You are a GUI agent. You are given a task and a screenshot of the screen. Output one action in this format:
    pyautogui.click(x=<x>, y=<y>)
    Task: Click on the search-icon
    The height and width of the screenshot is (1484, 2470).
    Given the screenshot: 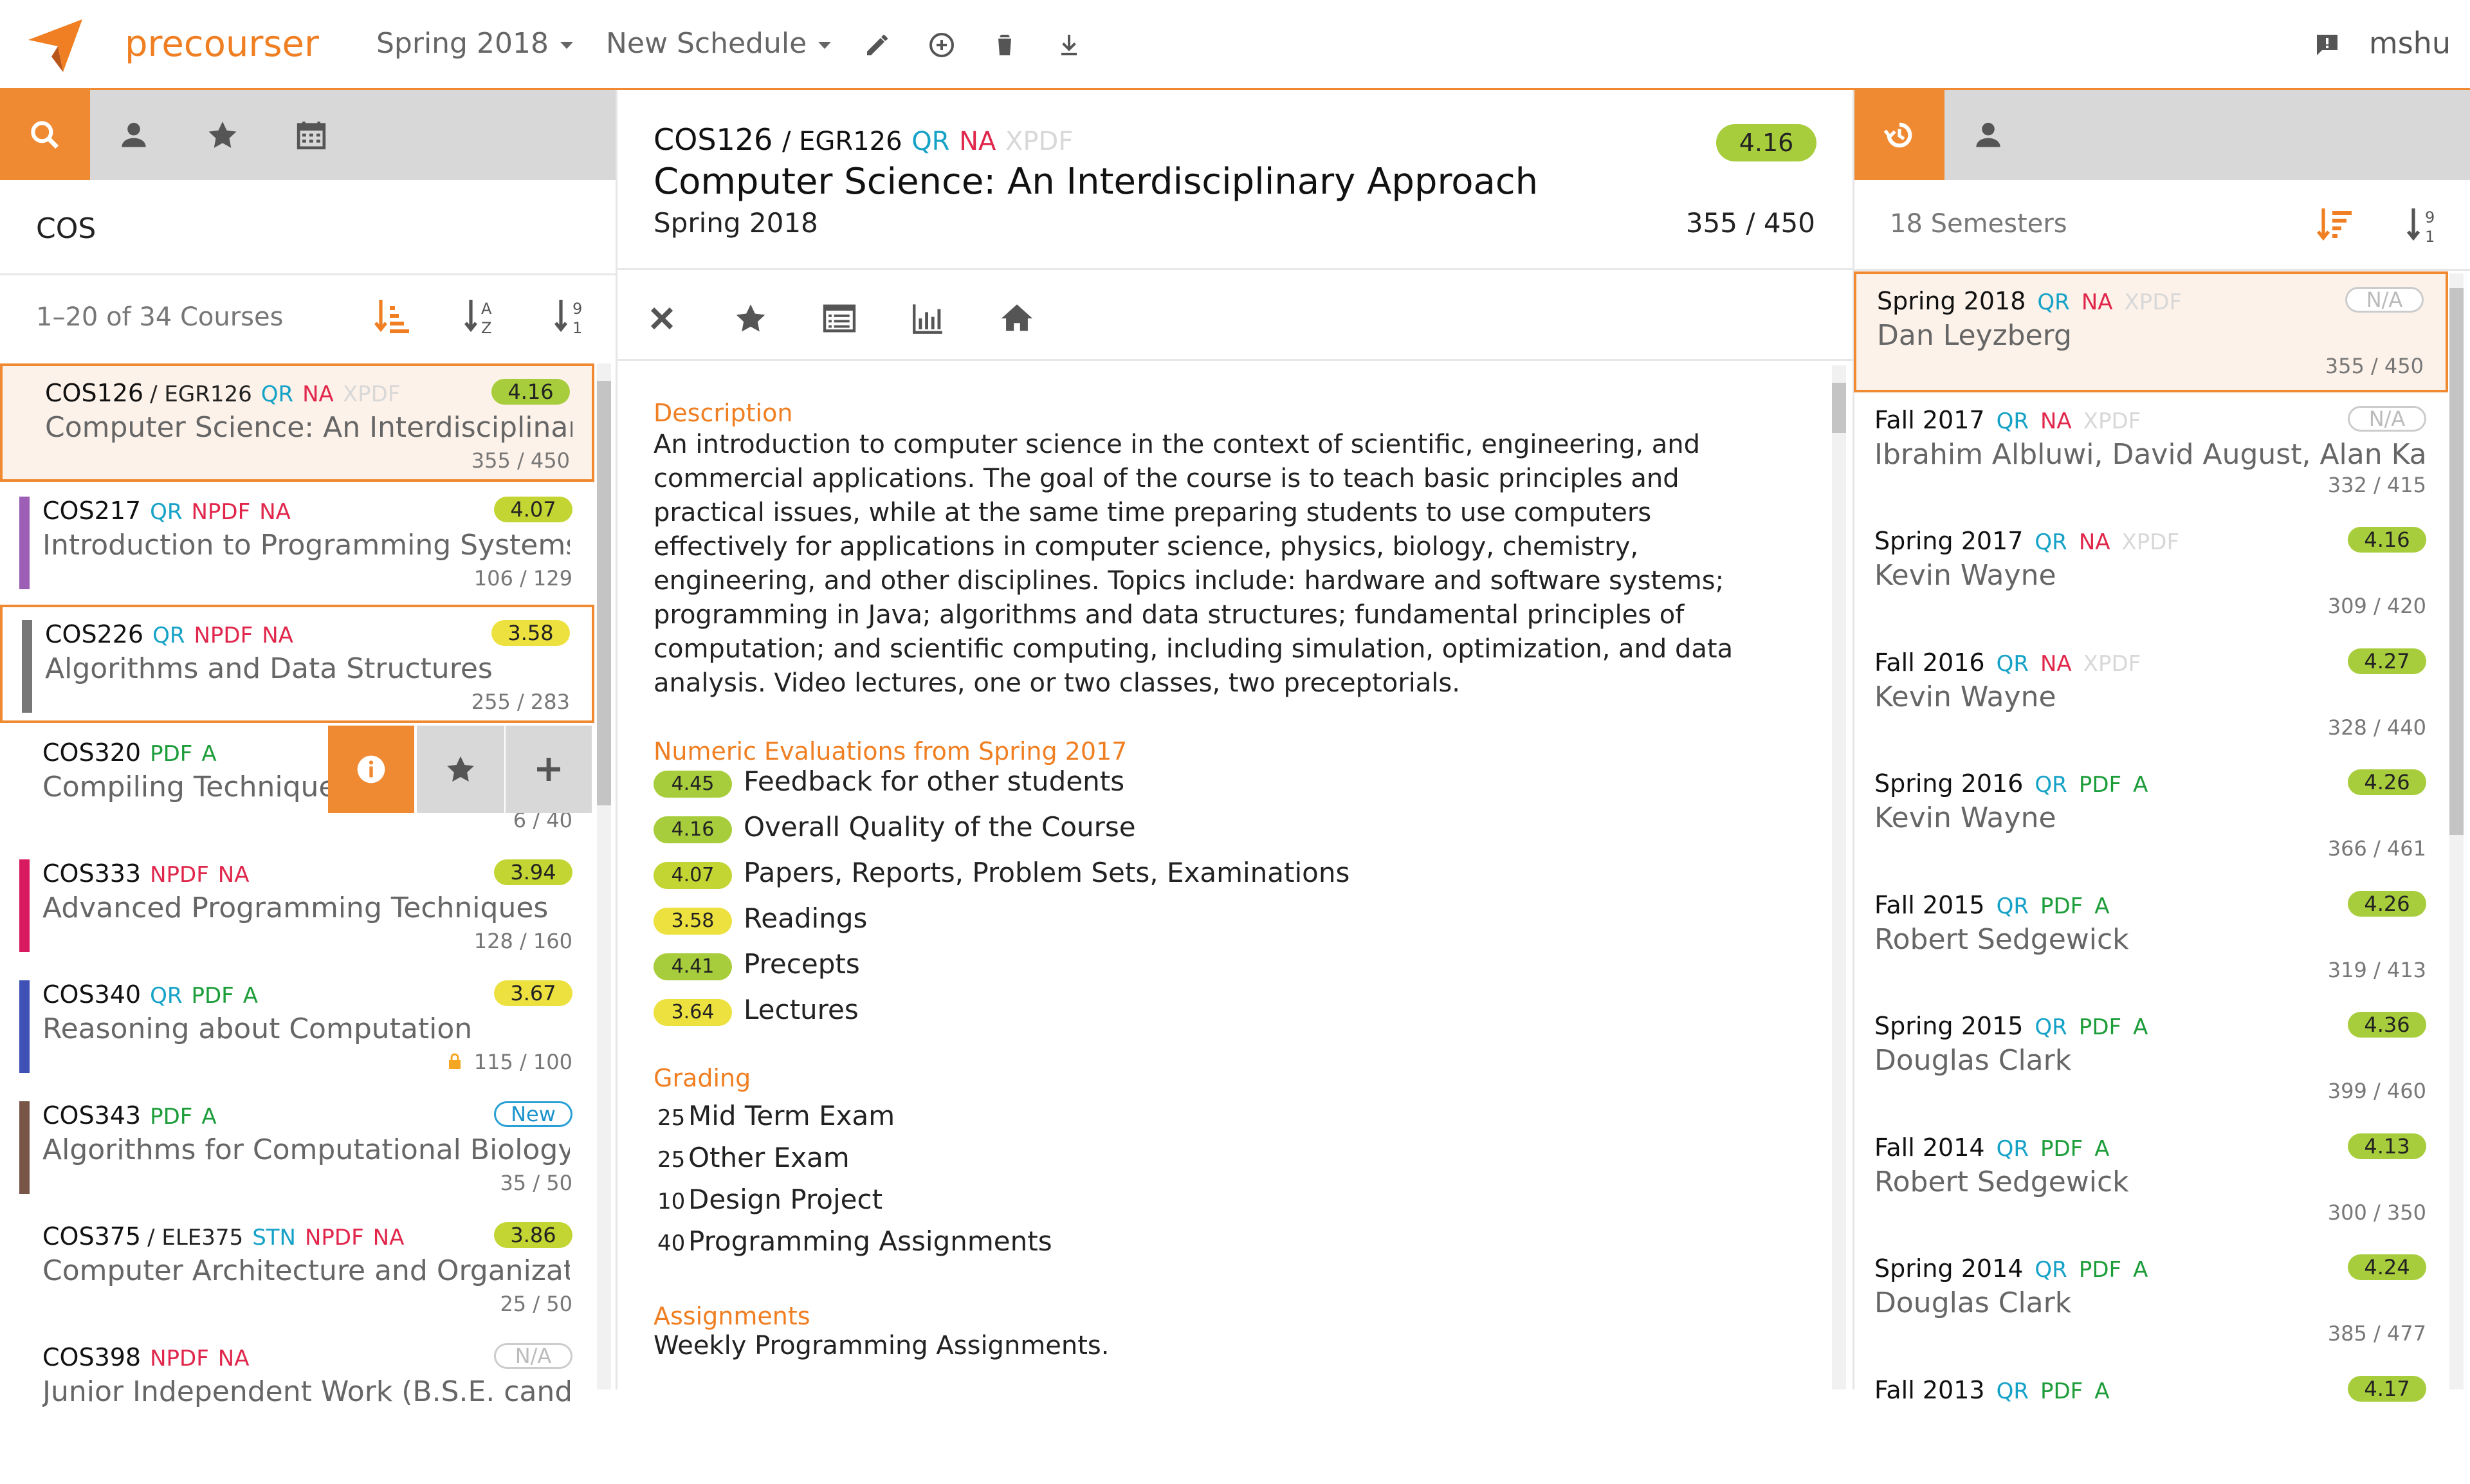 What is the action you would take?
    pyautogui.click(x=45, y=135)
    